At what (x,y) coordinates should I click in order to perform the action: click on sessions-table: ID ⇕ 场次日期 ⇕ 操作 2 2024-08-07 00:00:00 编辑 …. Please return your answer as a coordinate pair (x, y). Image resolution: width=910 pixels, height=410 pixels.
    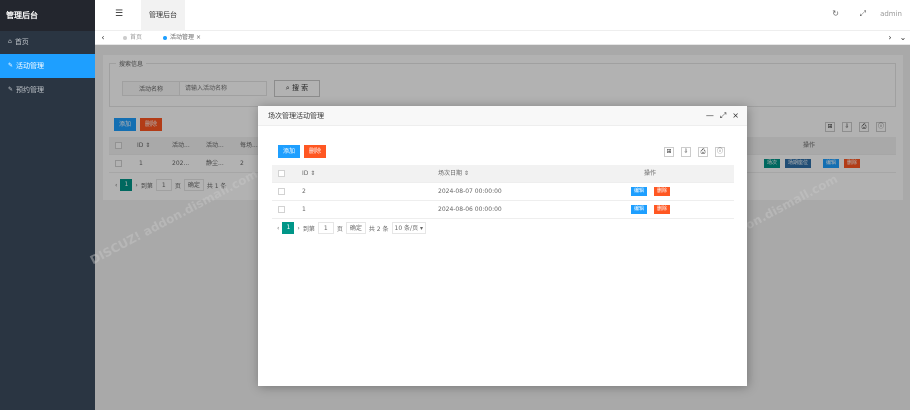
    Looking at the image, I should click on (503, 192).